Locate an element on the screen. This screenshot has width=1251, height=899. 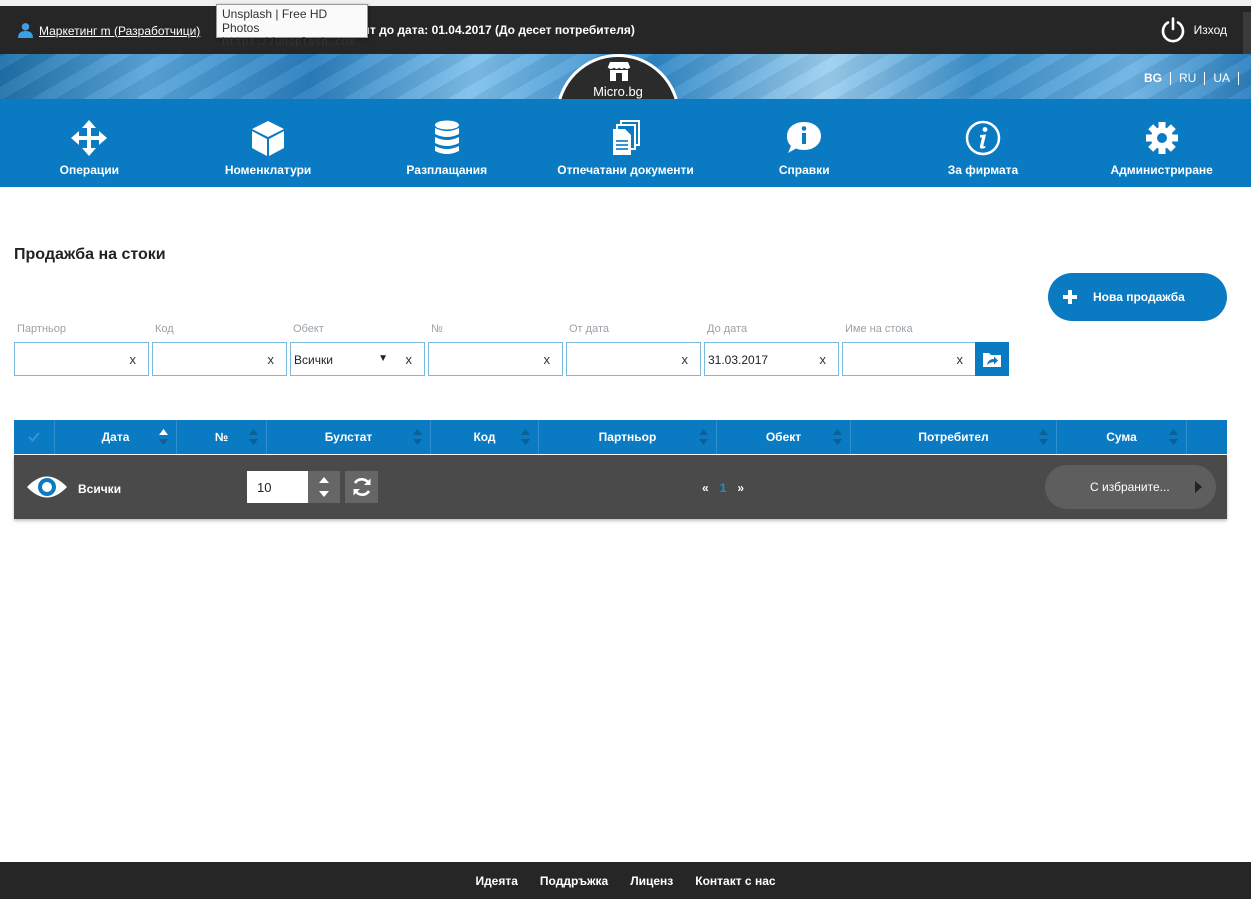
column-label: Код is located at coordinates (484, 437).